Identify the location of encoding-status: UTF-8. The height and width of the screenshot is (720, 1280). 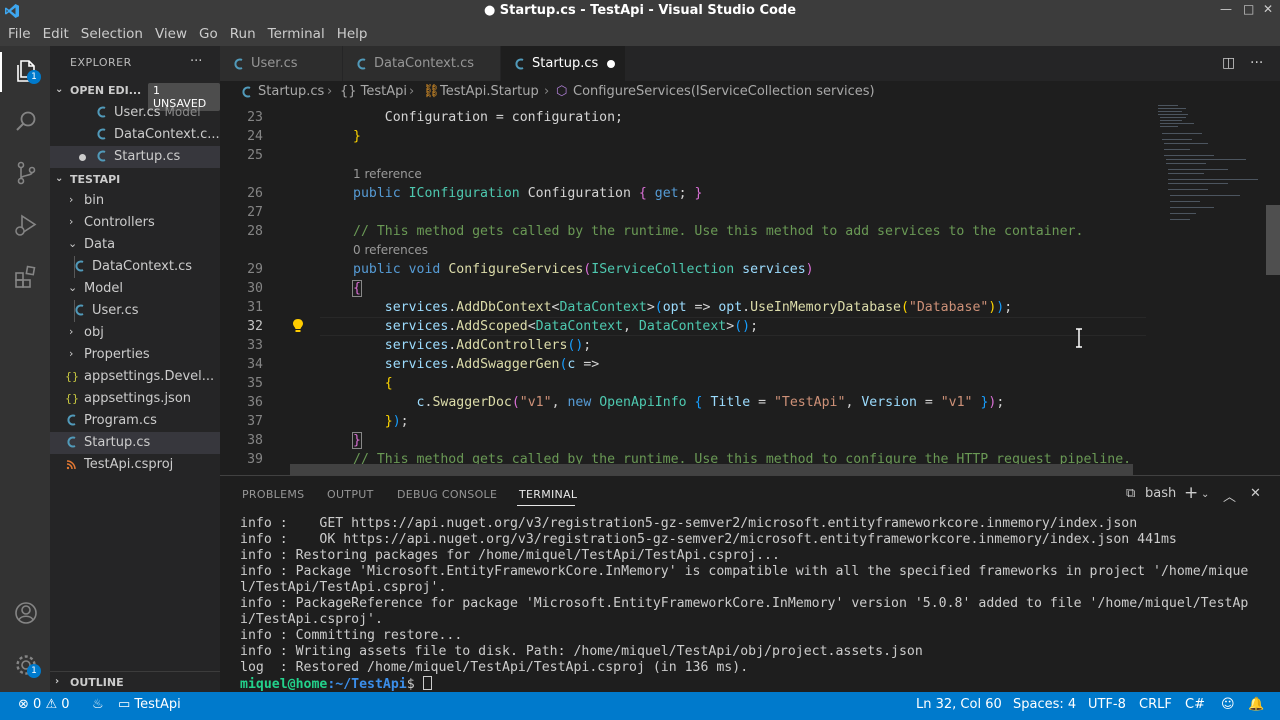
(1107, 704).